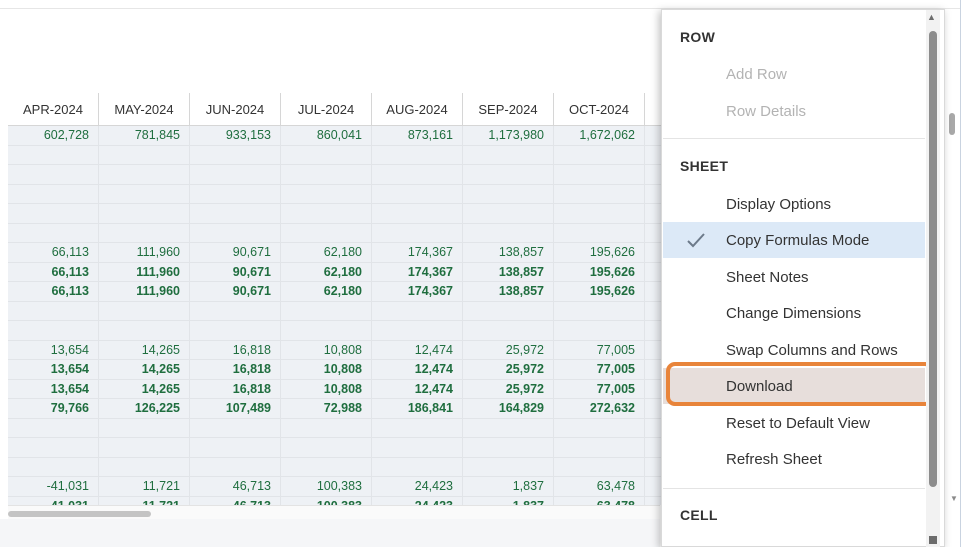 The height and width of the screenshot is (547, 974). I want to click on table-cell: 24,423, so click(417, 486).